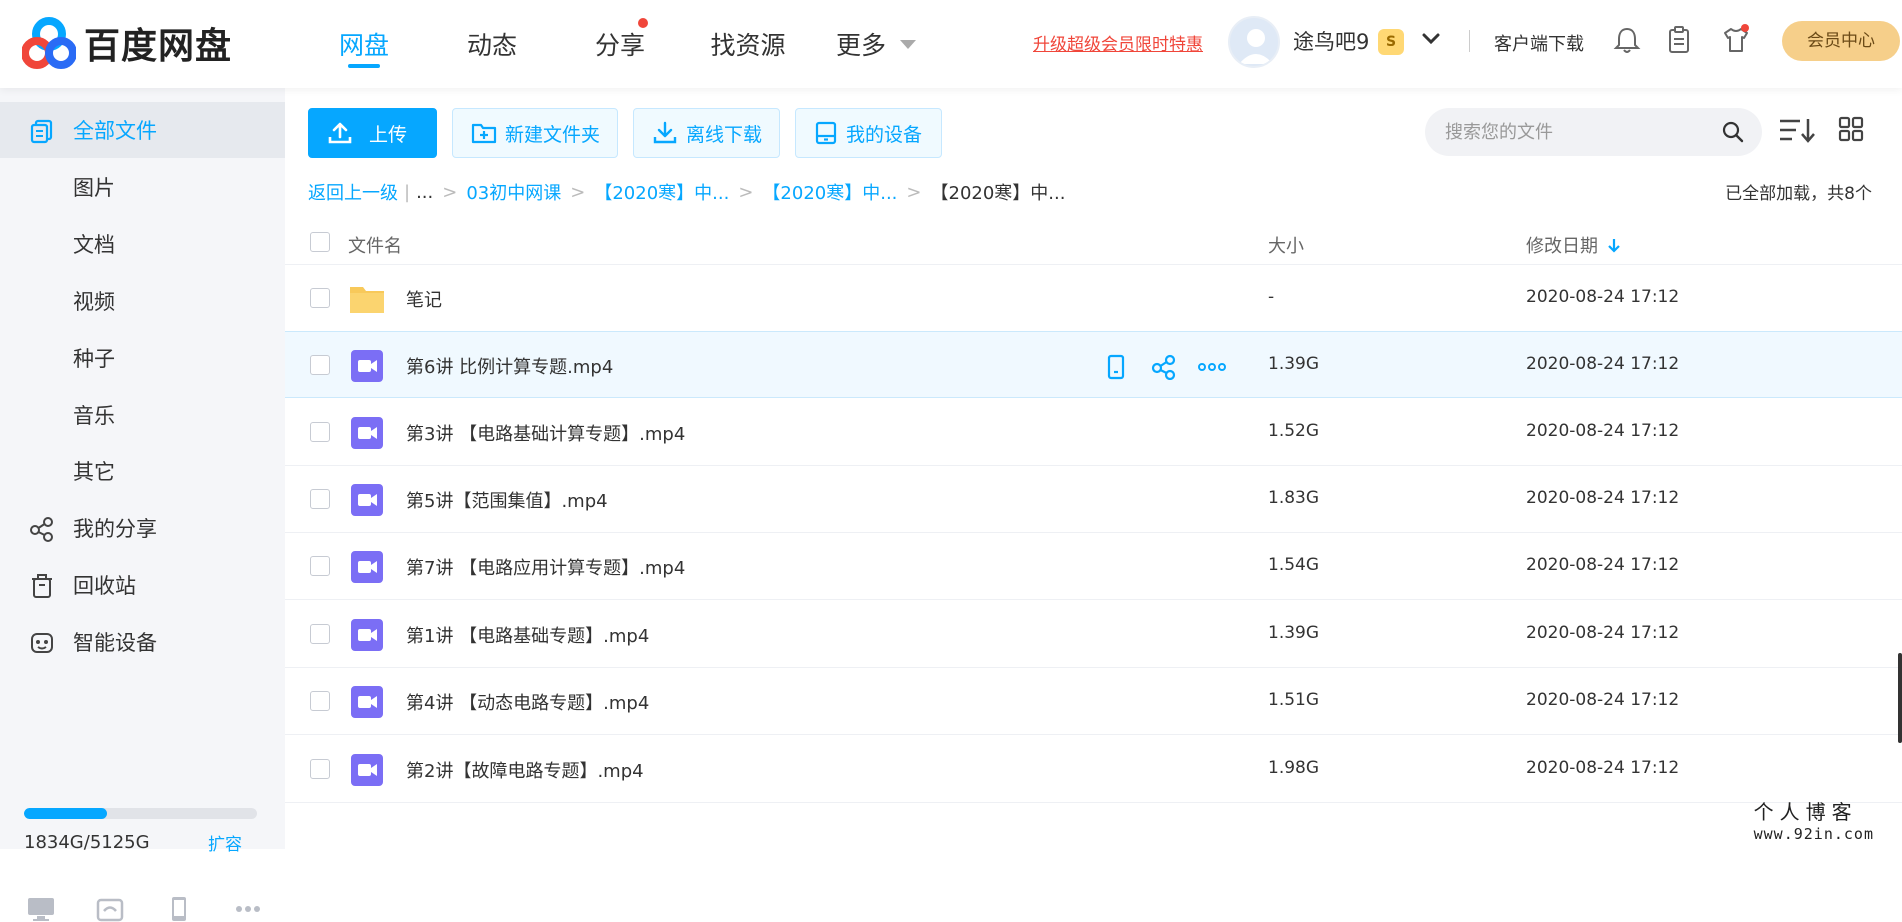 This screenshot has height=922, width=1902. I want to click on nav-share: 分享, so click(620, 44).